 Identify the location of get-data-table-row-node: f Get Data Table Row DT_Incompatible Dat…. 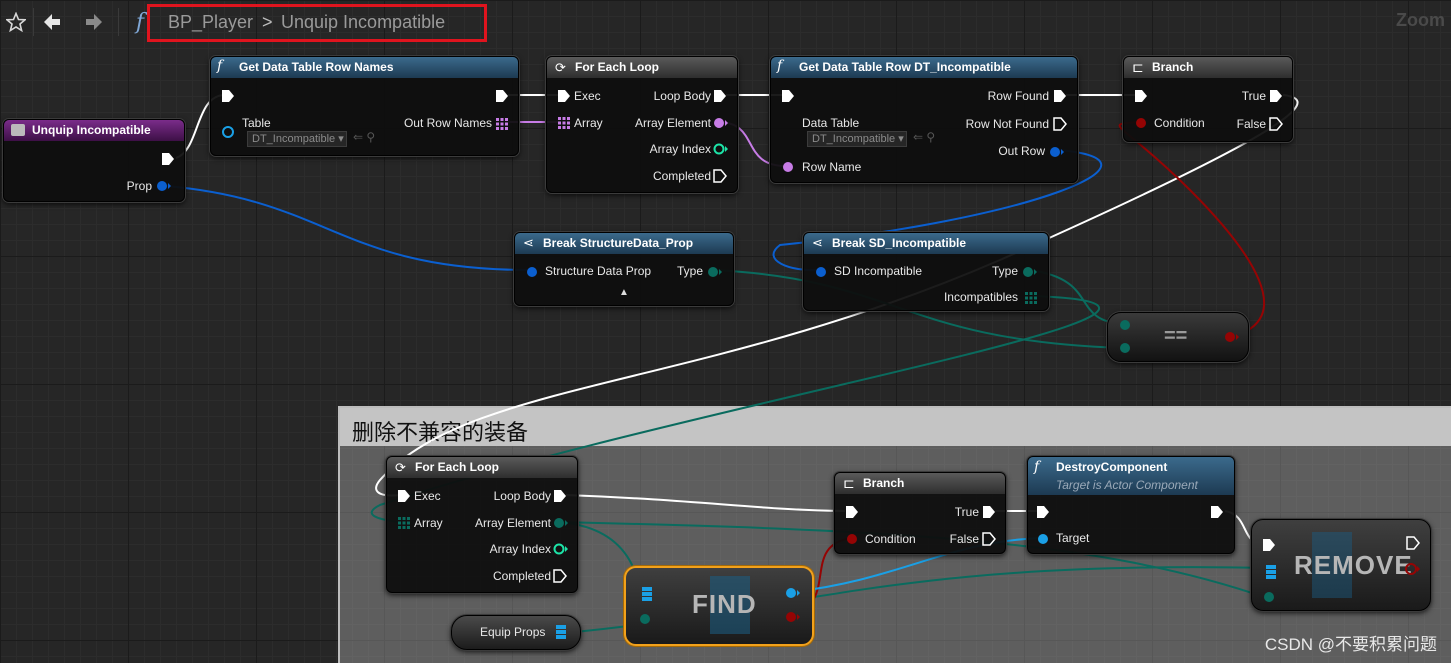
(924, 119).